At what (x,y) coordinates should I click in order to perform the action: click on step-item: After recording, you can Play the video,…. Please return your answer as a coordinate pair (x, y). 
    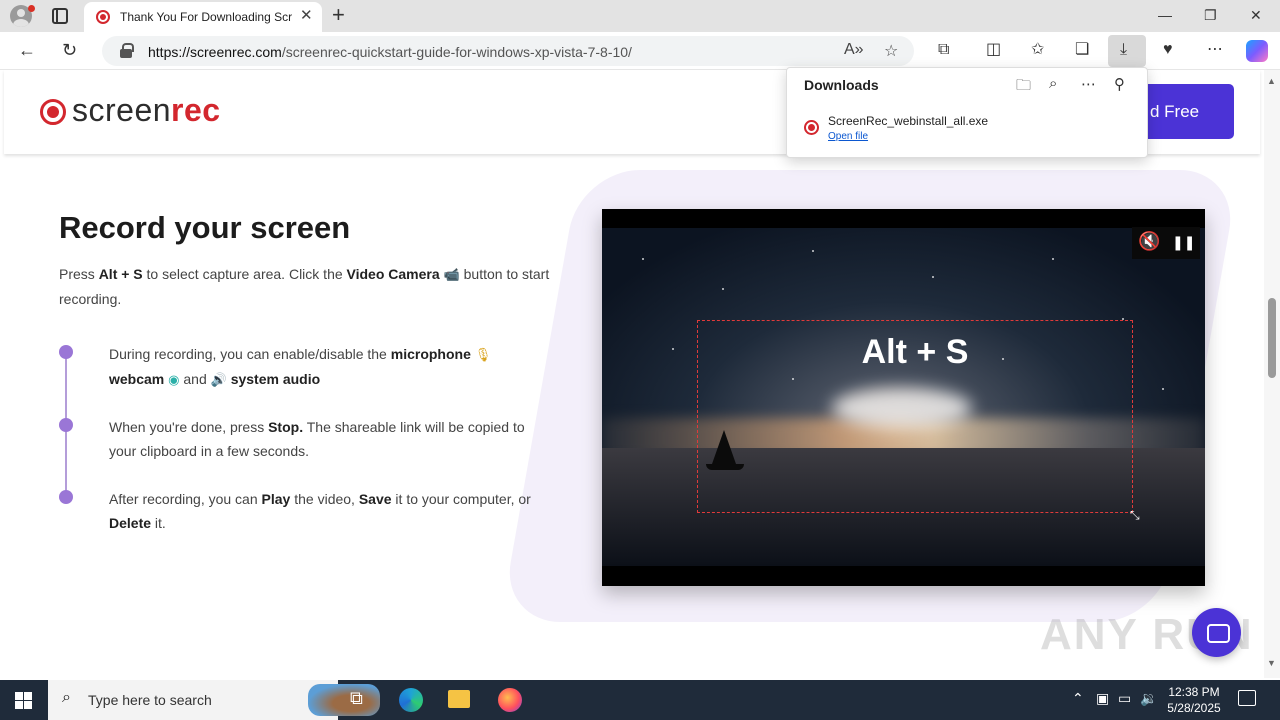
    Looking at the image, I should click on (320, 511).